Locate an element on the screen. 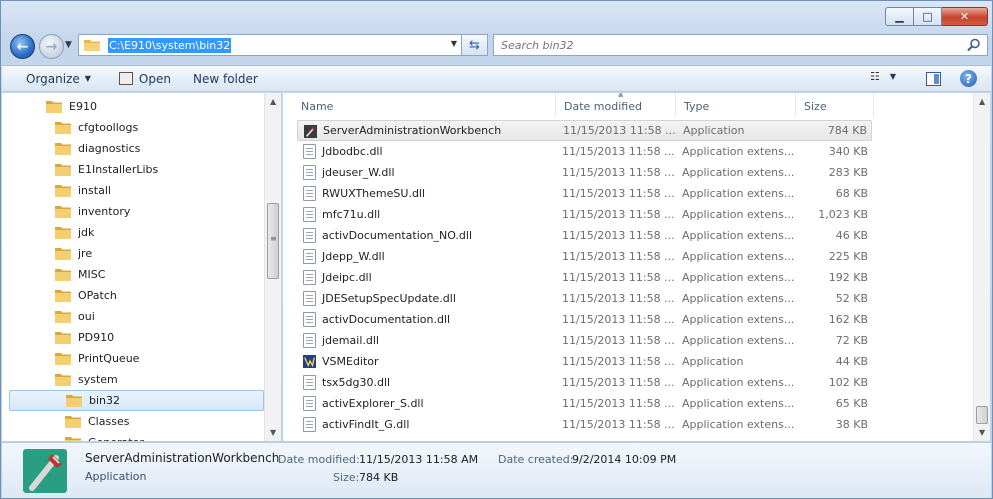 The height and width of the screenshot is (499, 993). file-size: 52 KB is located at coordinates (851, 298).